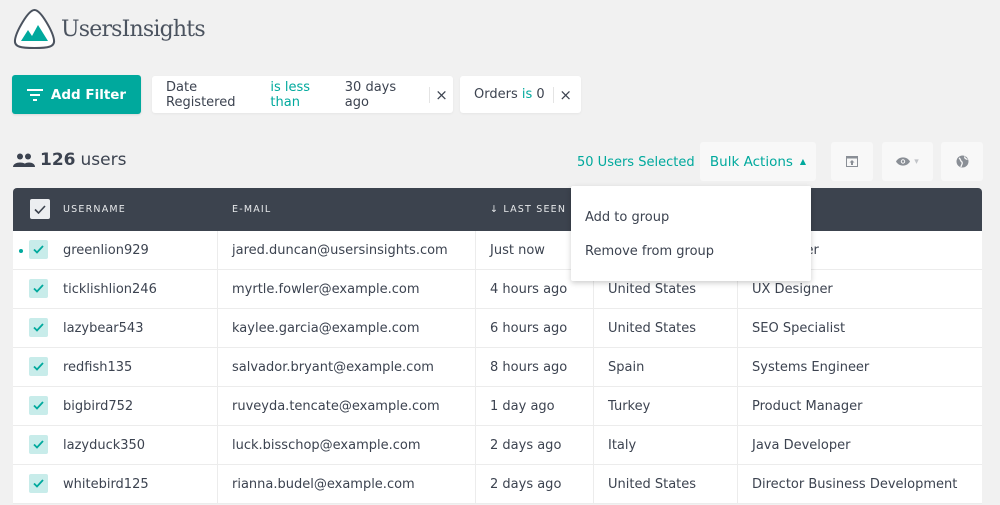 The width and height of the screenshot is (1000, 505). Describe the element at coordinates (326, 328) in the screenshot. I see `email-text: kaylee.garcia@example.com` at that location.